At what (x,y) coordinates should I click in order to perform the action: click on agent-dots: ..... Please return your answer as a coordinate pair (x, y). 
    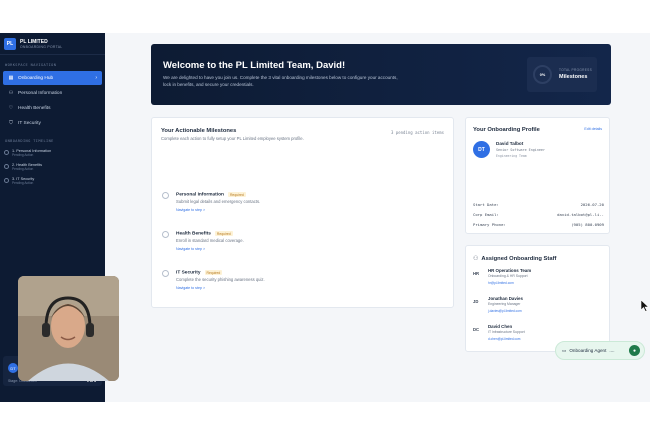
    Looking at the image, I should click on (612, 350).